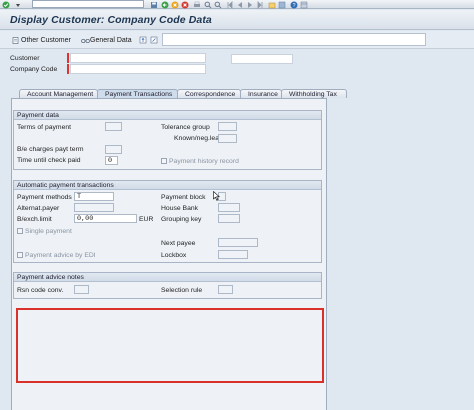 The height and width of the screenshot is (410, 474). I want to click on customer-name-field, so click(262, 59).